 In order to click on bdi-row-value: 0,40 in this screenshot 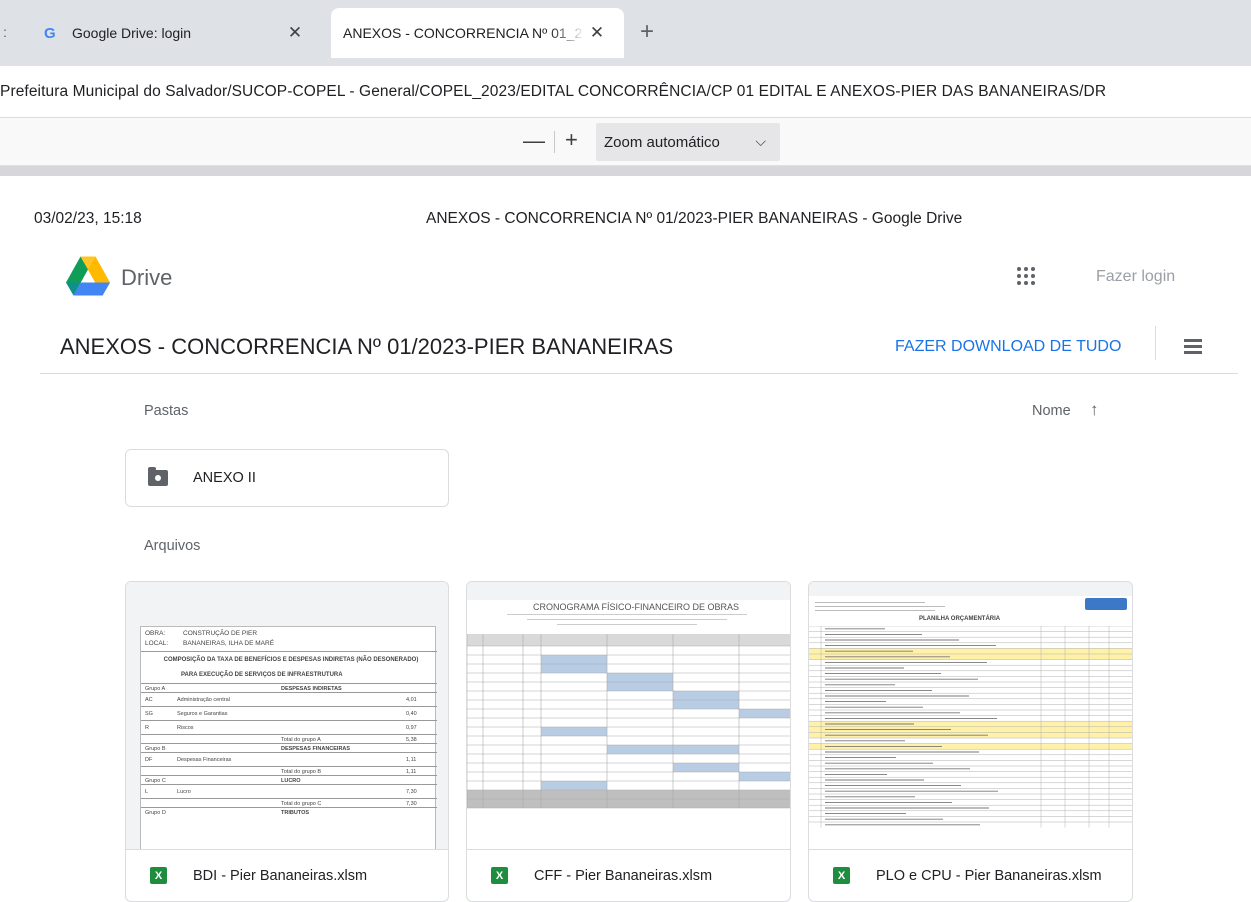, I will do `click(411, 714)`.